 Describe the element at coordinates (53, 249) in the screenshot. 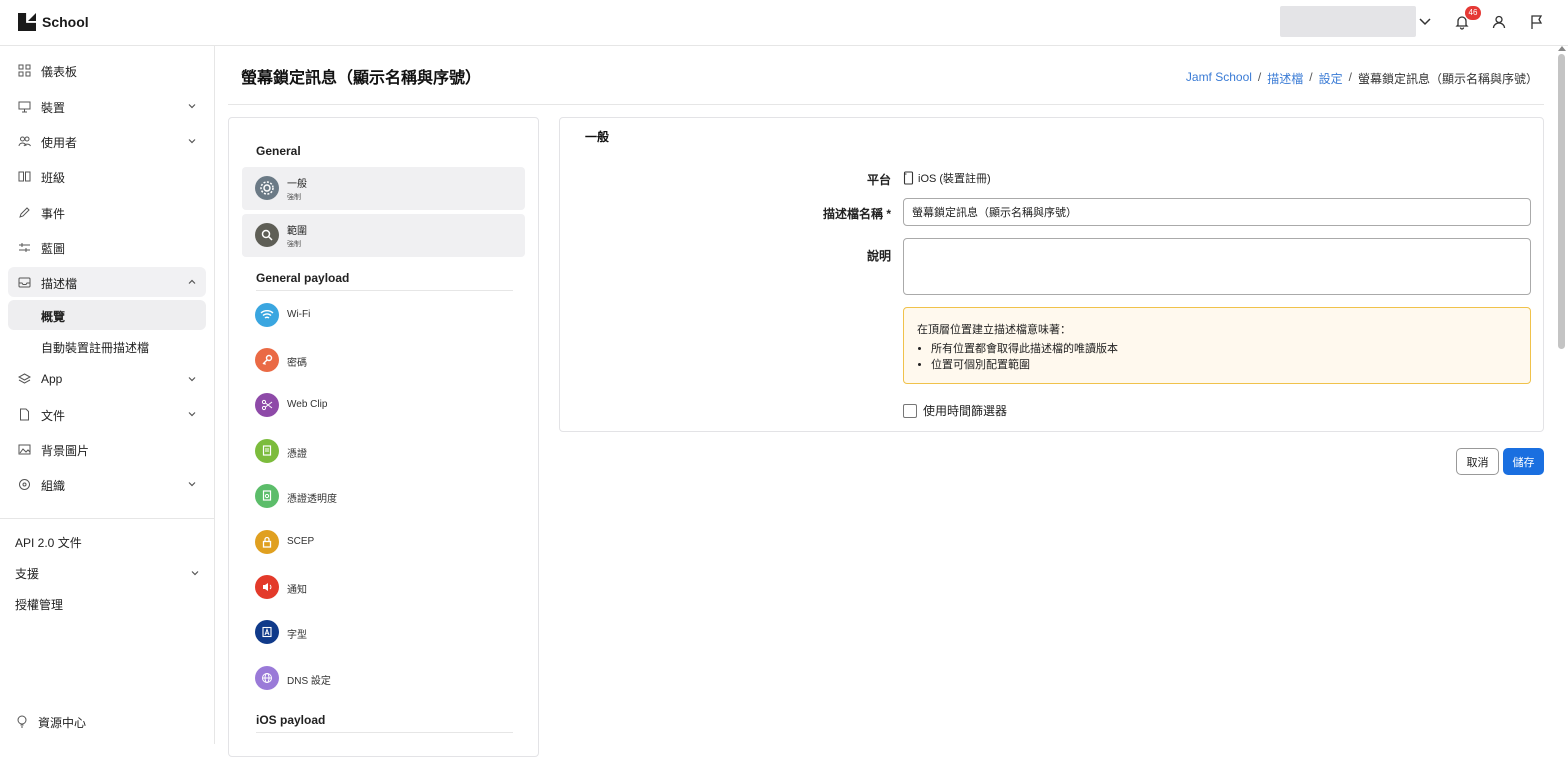

I see `sidebar-item-label: 藍圖` at that location.